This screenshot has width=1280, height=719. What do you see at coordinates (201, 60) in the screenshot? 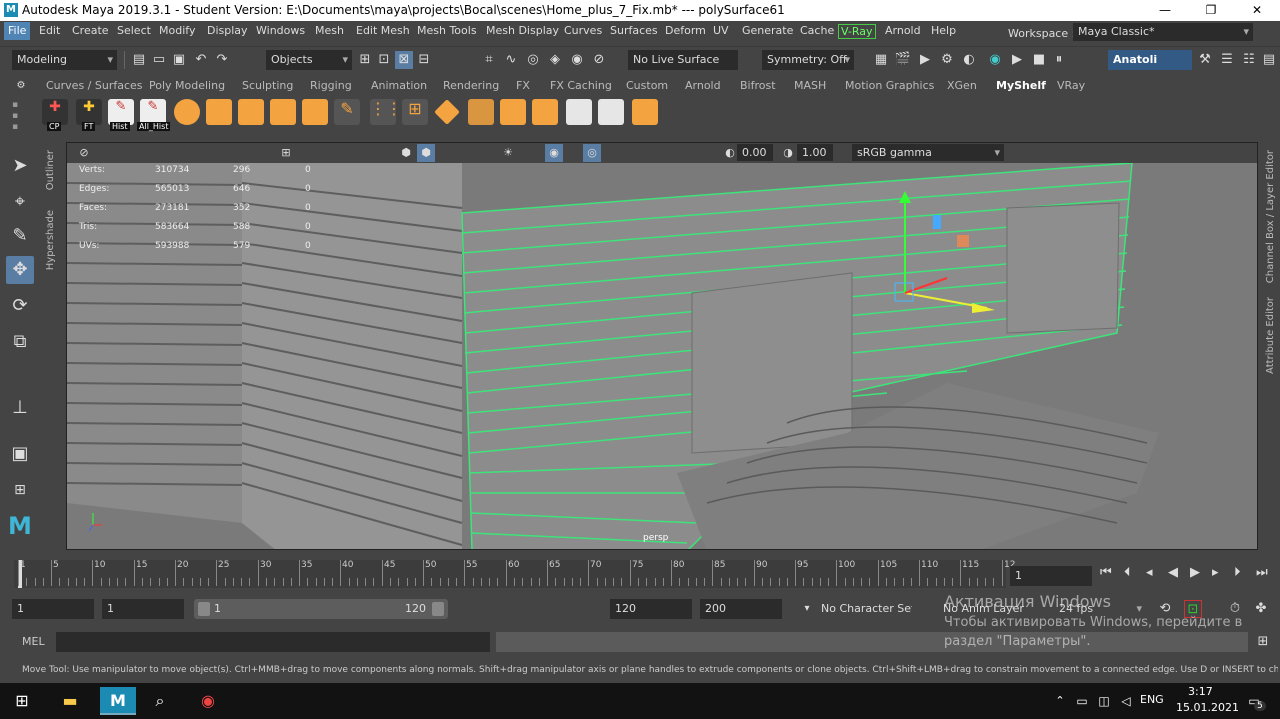
I see `undo-icon: ↶` at bounding box center [201, 60].